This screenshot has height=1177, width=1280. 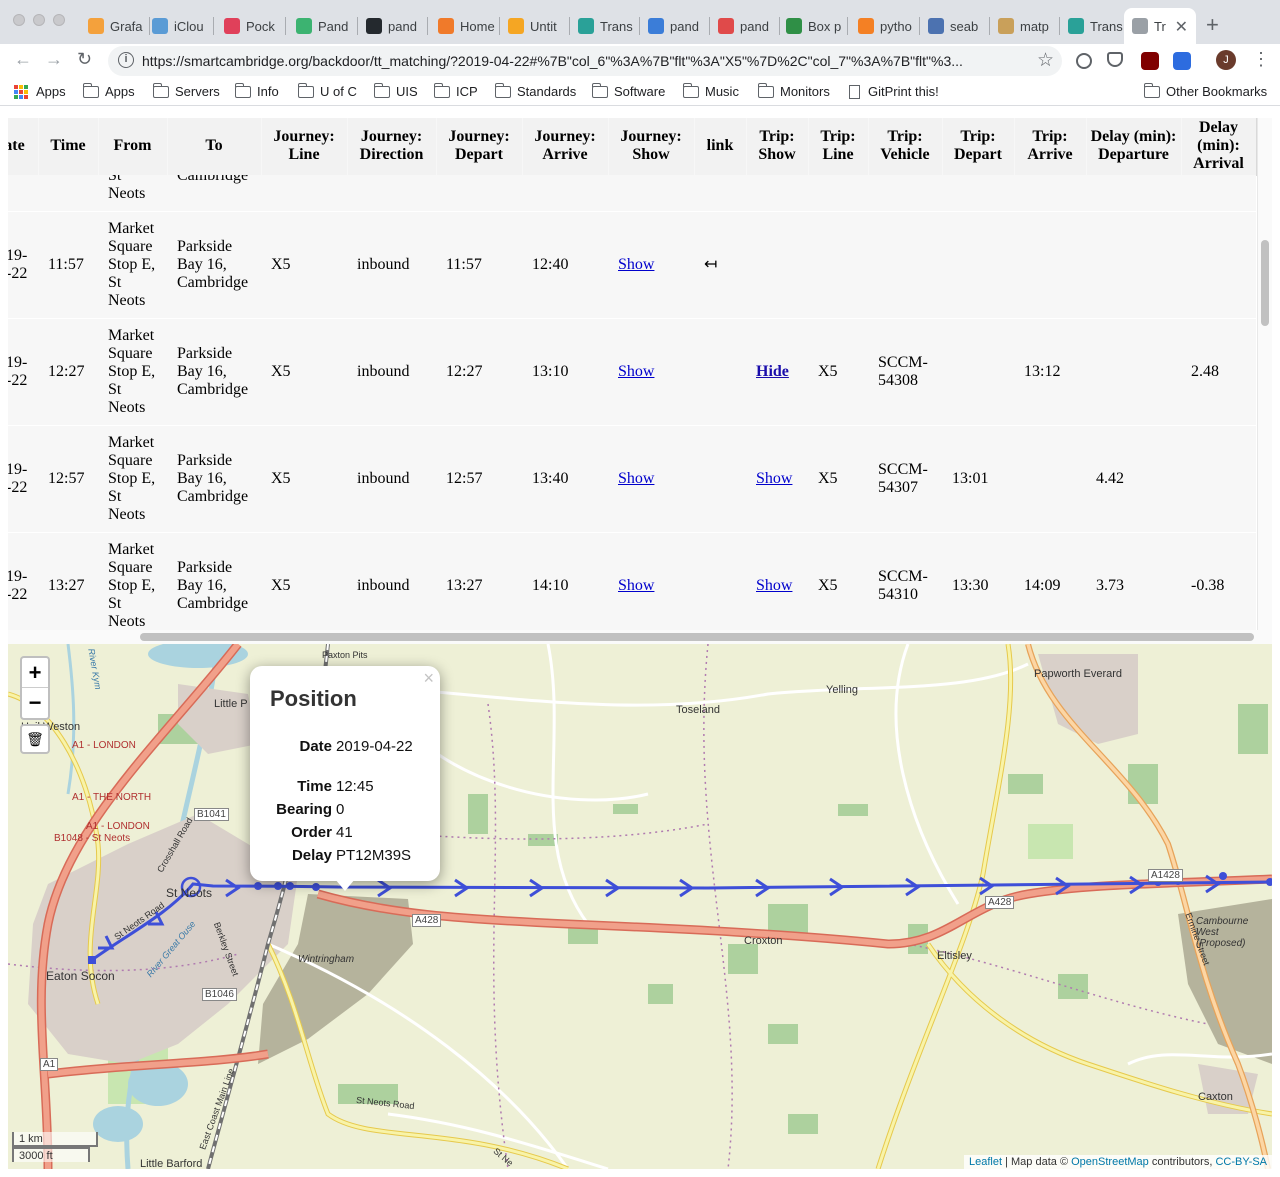 I want to click on browser-tab: matp, so click(x=1025, y=26).